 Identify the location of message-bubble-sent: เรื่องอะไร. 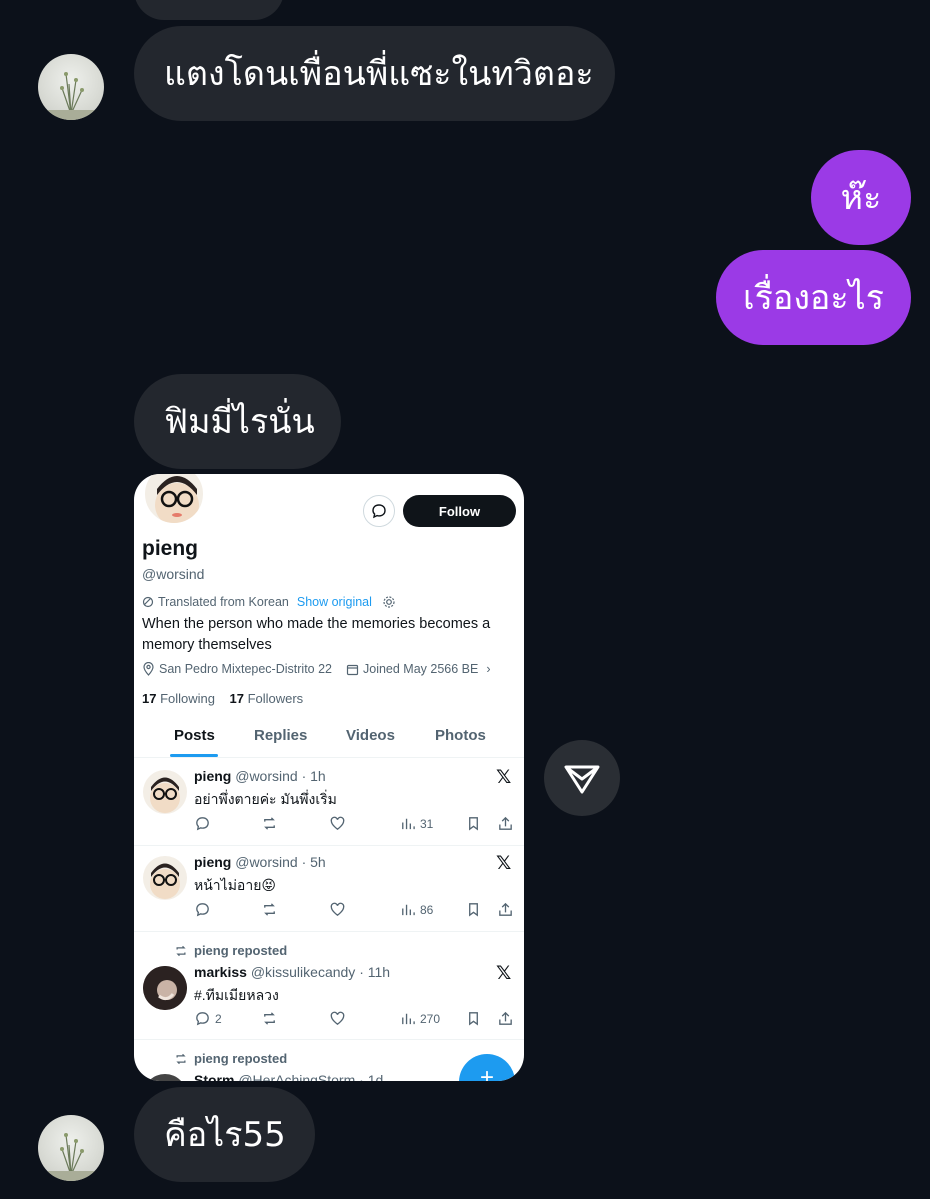
(813, 297).